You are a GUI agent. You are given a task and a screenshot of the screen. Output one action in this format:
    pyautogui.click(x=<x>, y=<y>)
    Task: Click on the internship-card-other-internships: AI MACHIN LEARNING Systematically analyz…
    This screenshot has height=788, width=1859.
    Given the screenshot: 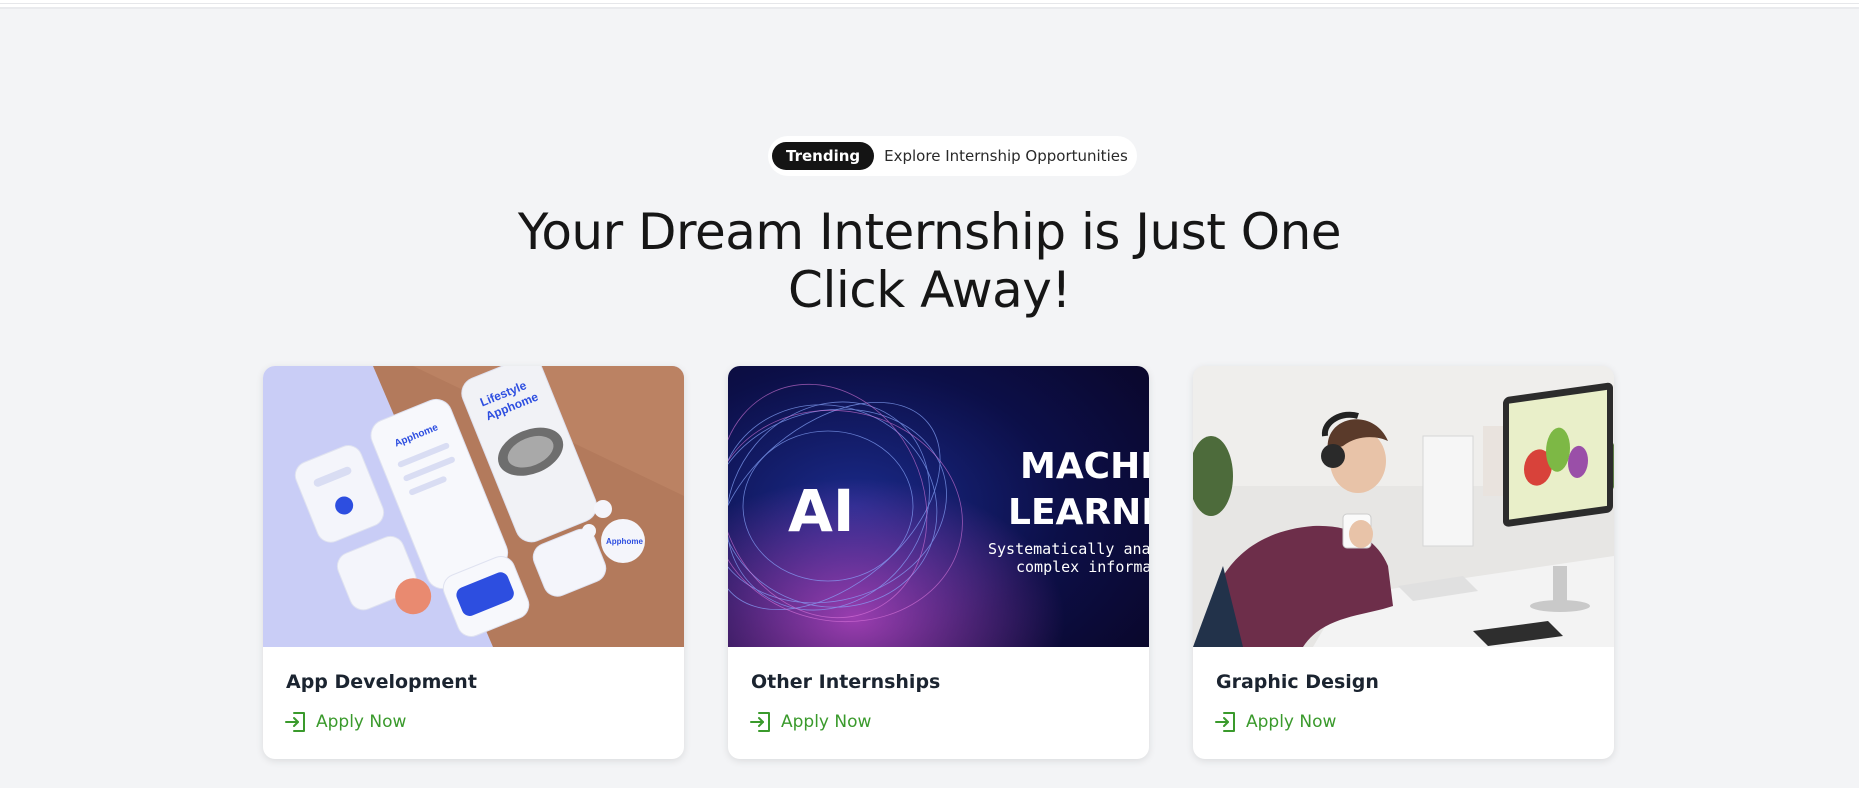 What is the action you would take?
    pyautogui.click(x=938, y=562)
    